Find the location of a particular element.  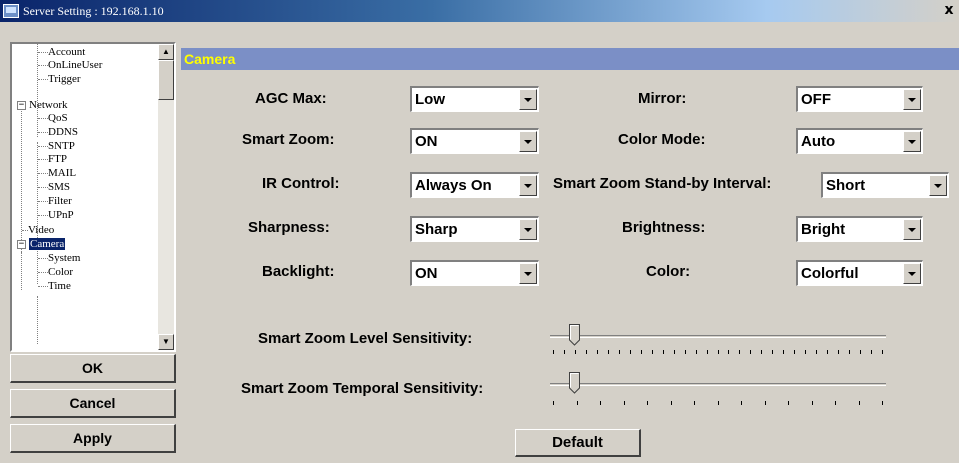

cancel-button: Cancel is located at coordinates (93, 403).